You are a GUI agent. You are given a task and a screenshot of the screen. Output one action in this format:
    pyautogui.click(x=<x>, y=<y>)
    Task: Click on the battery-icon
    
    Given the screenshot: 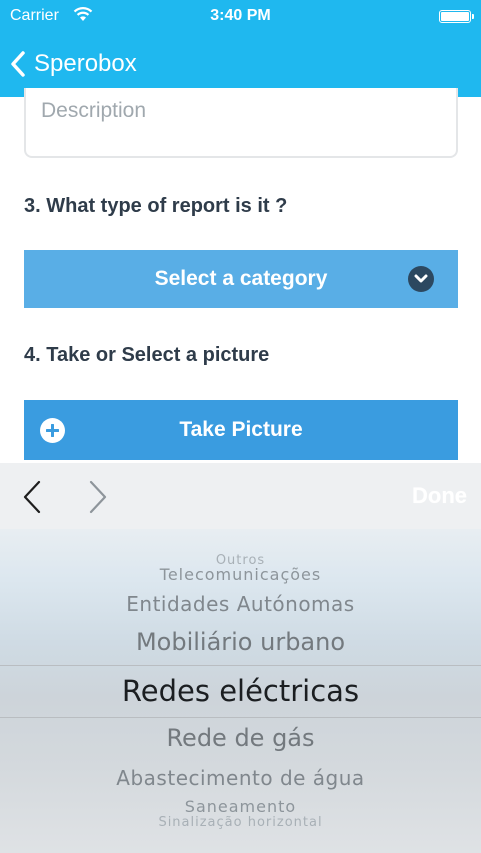 What is the action you would take?
    pyautogui.click(x=456, y=16)
    